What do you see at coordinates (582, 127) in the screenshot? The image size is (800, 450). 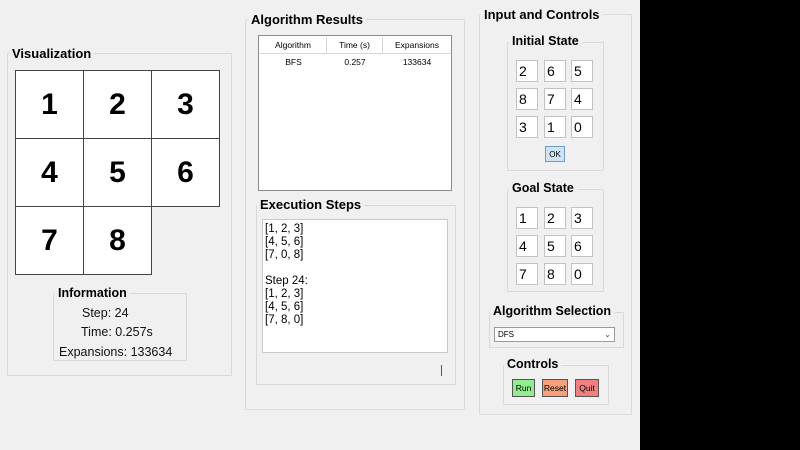 I see `initial-cell: 0` at bounding box center [582, 127].